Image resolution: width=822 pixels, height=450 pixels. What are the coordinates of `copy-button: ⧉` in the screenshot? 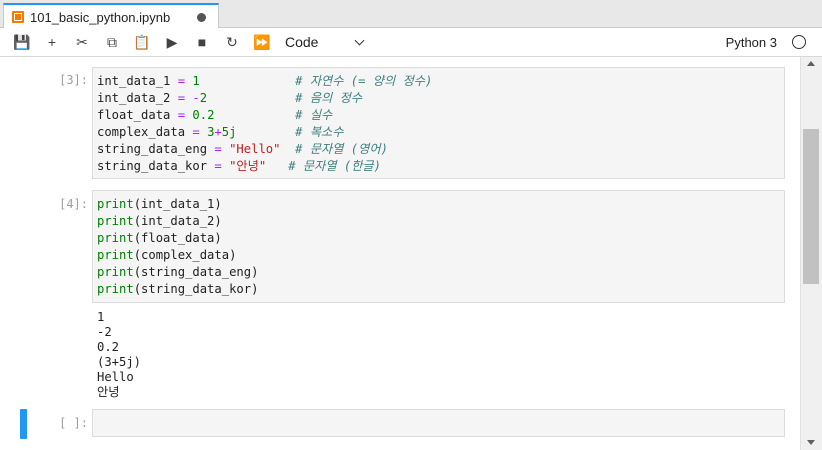 It's located at (112, 42).